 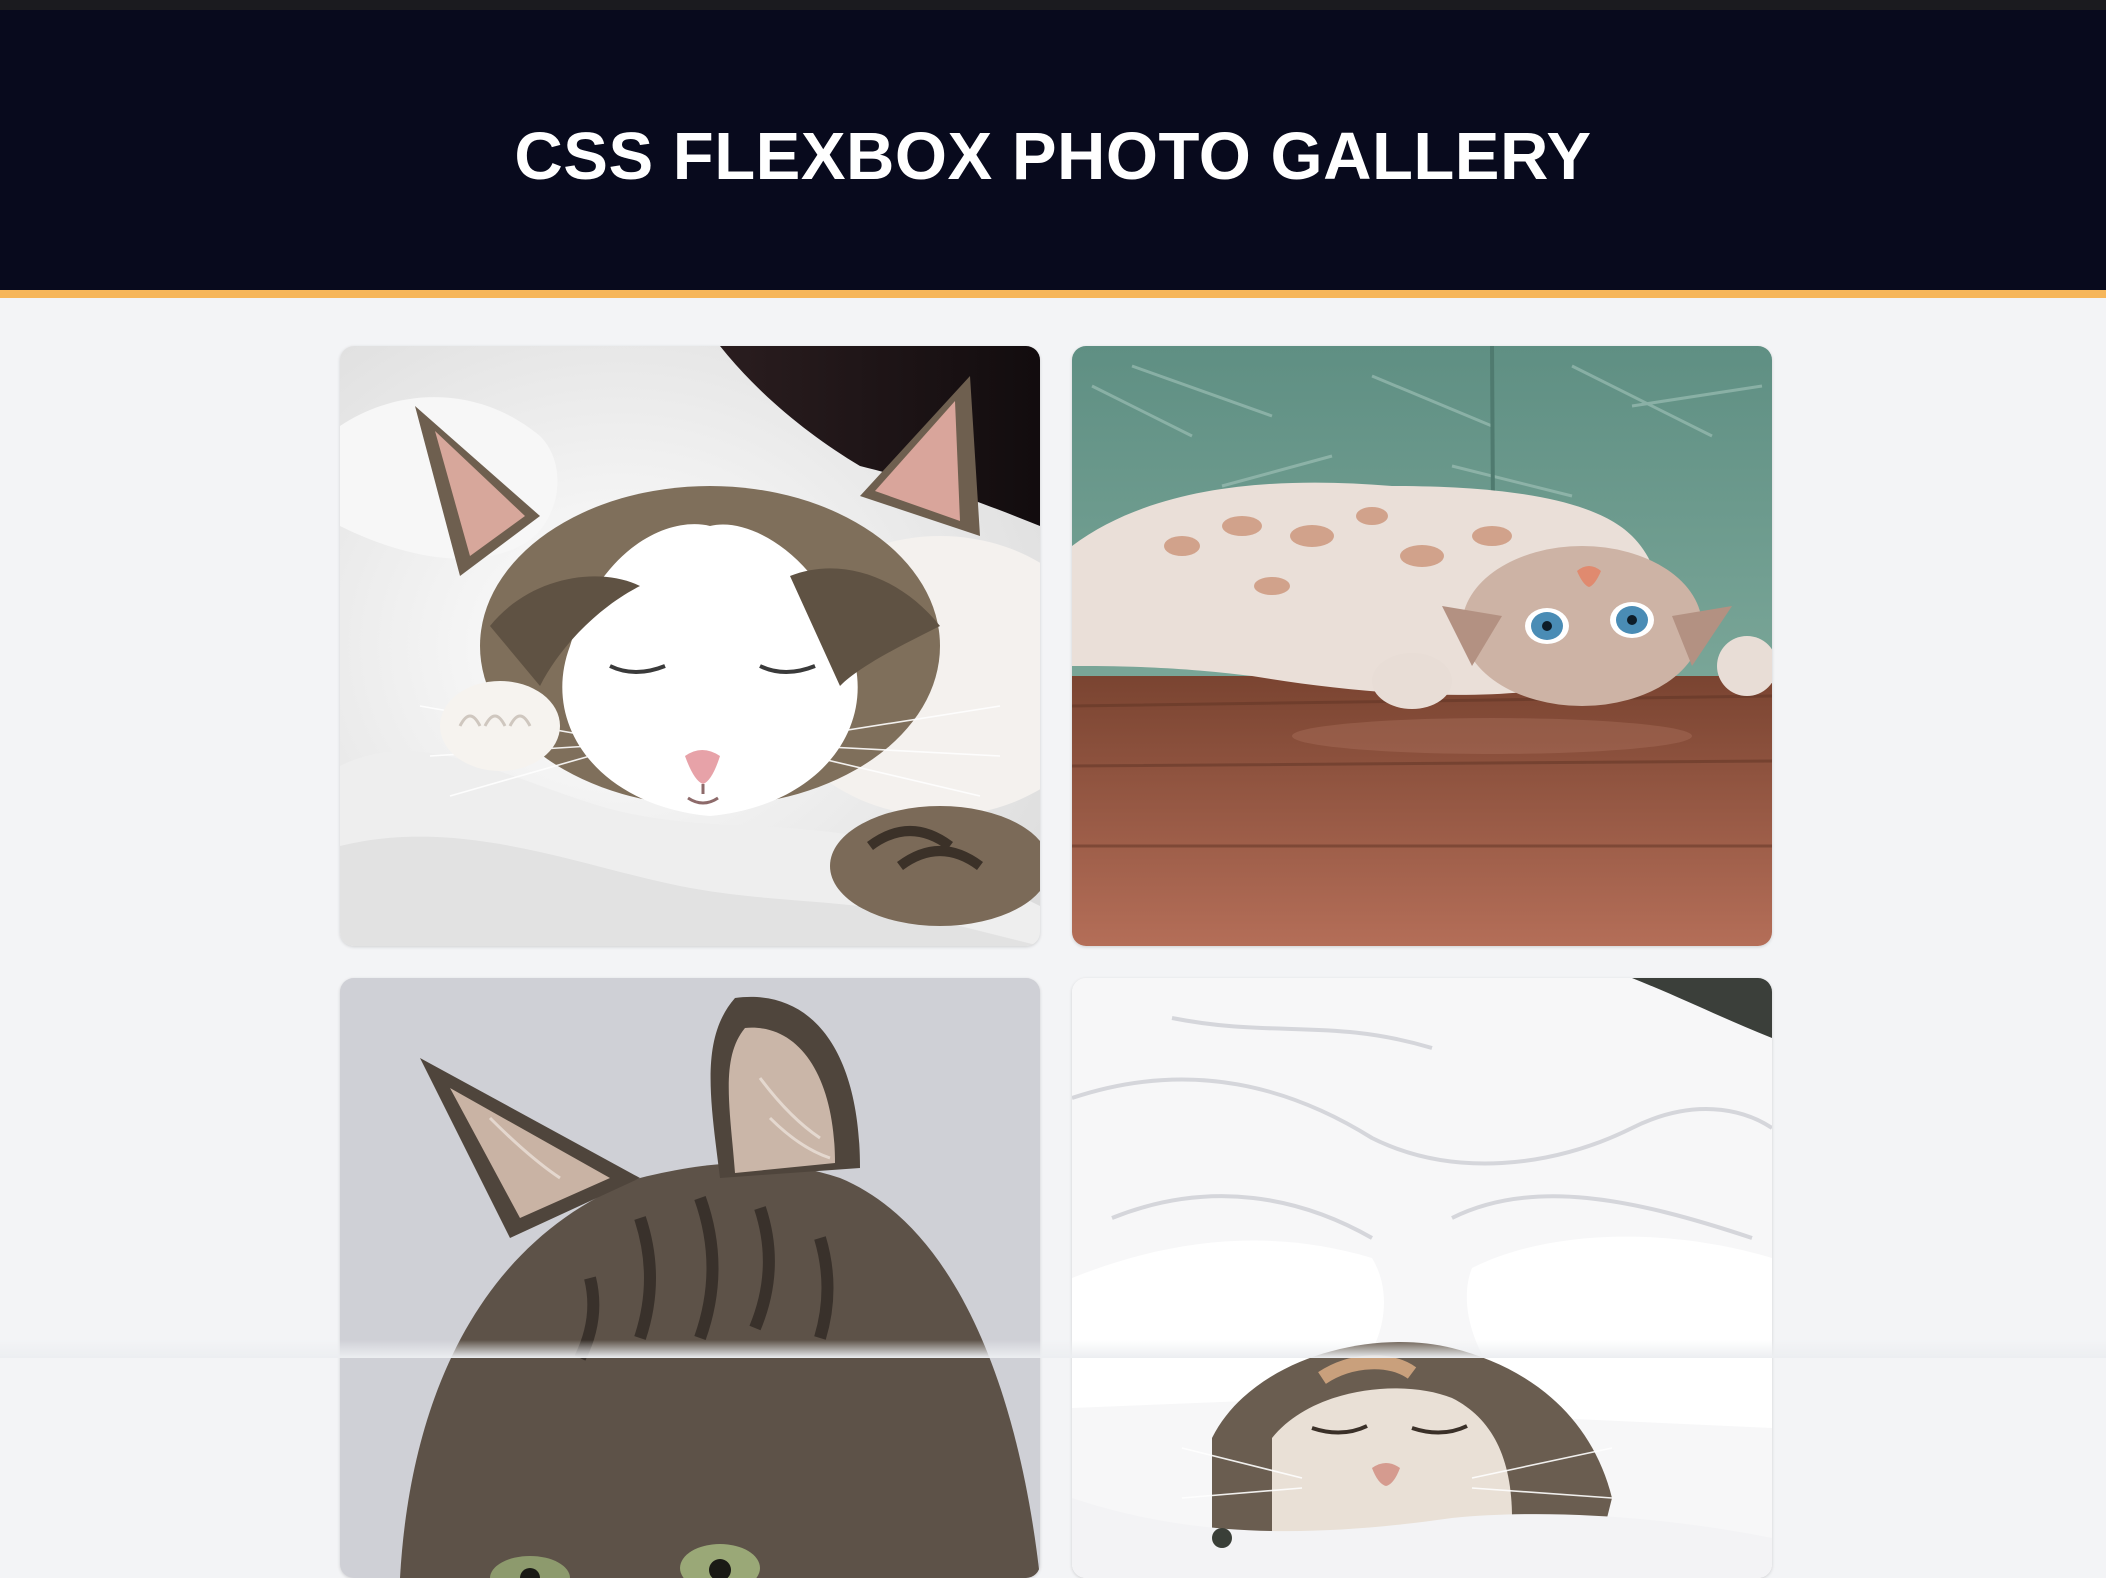 I want to click on cat-under-duvet-image, so click(x=1422, y=1278).